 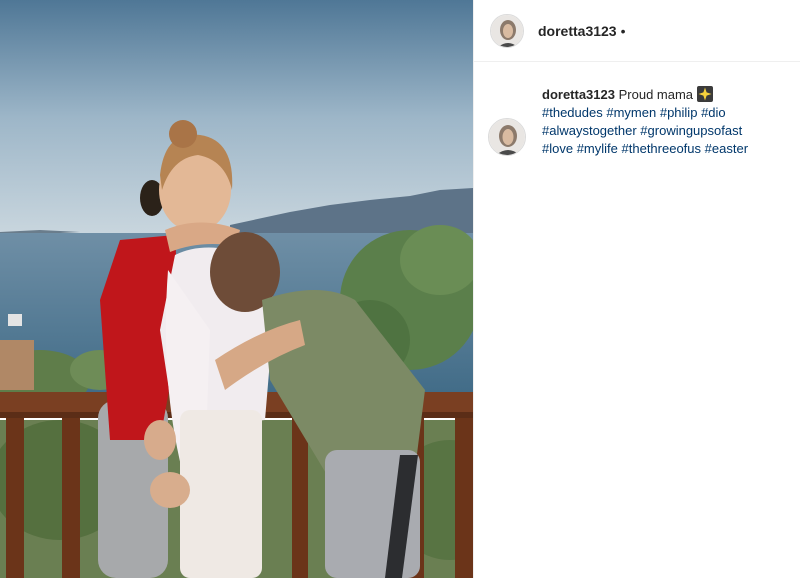 I want to click on post-header: doretta3123 •, so click(x=637, y=31).